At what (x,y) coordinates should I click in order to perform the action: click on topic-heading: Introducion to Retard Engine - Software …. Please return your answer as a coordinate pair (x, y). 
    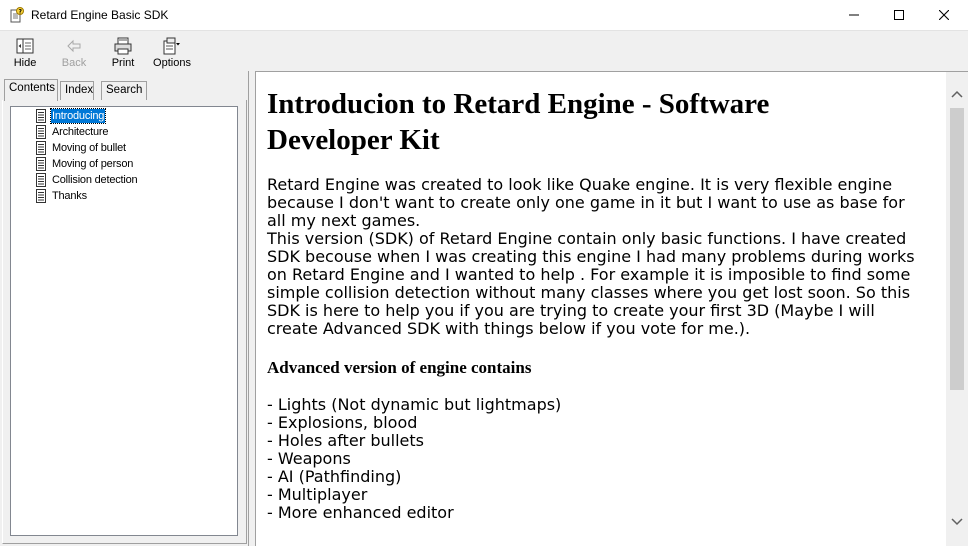
    Looking at the image, I should click on (607, 122).